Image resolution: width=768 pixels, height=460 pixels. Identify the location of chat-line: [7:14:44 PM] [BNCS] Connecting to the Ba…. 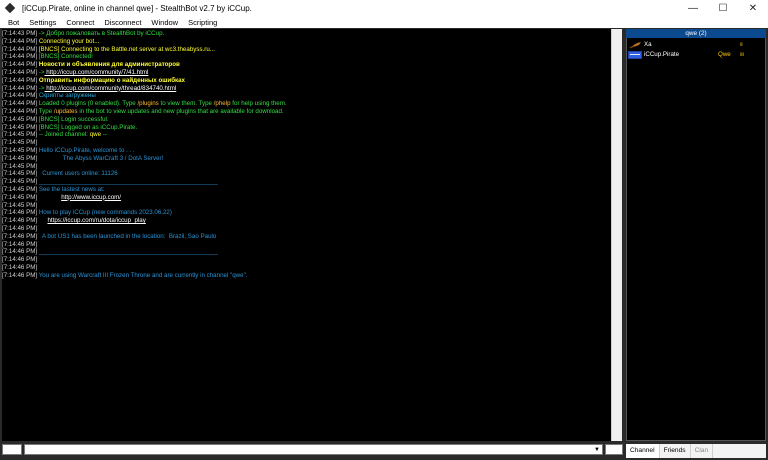
(312, 50).